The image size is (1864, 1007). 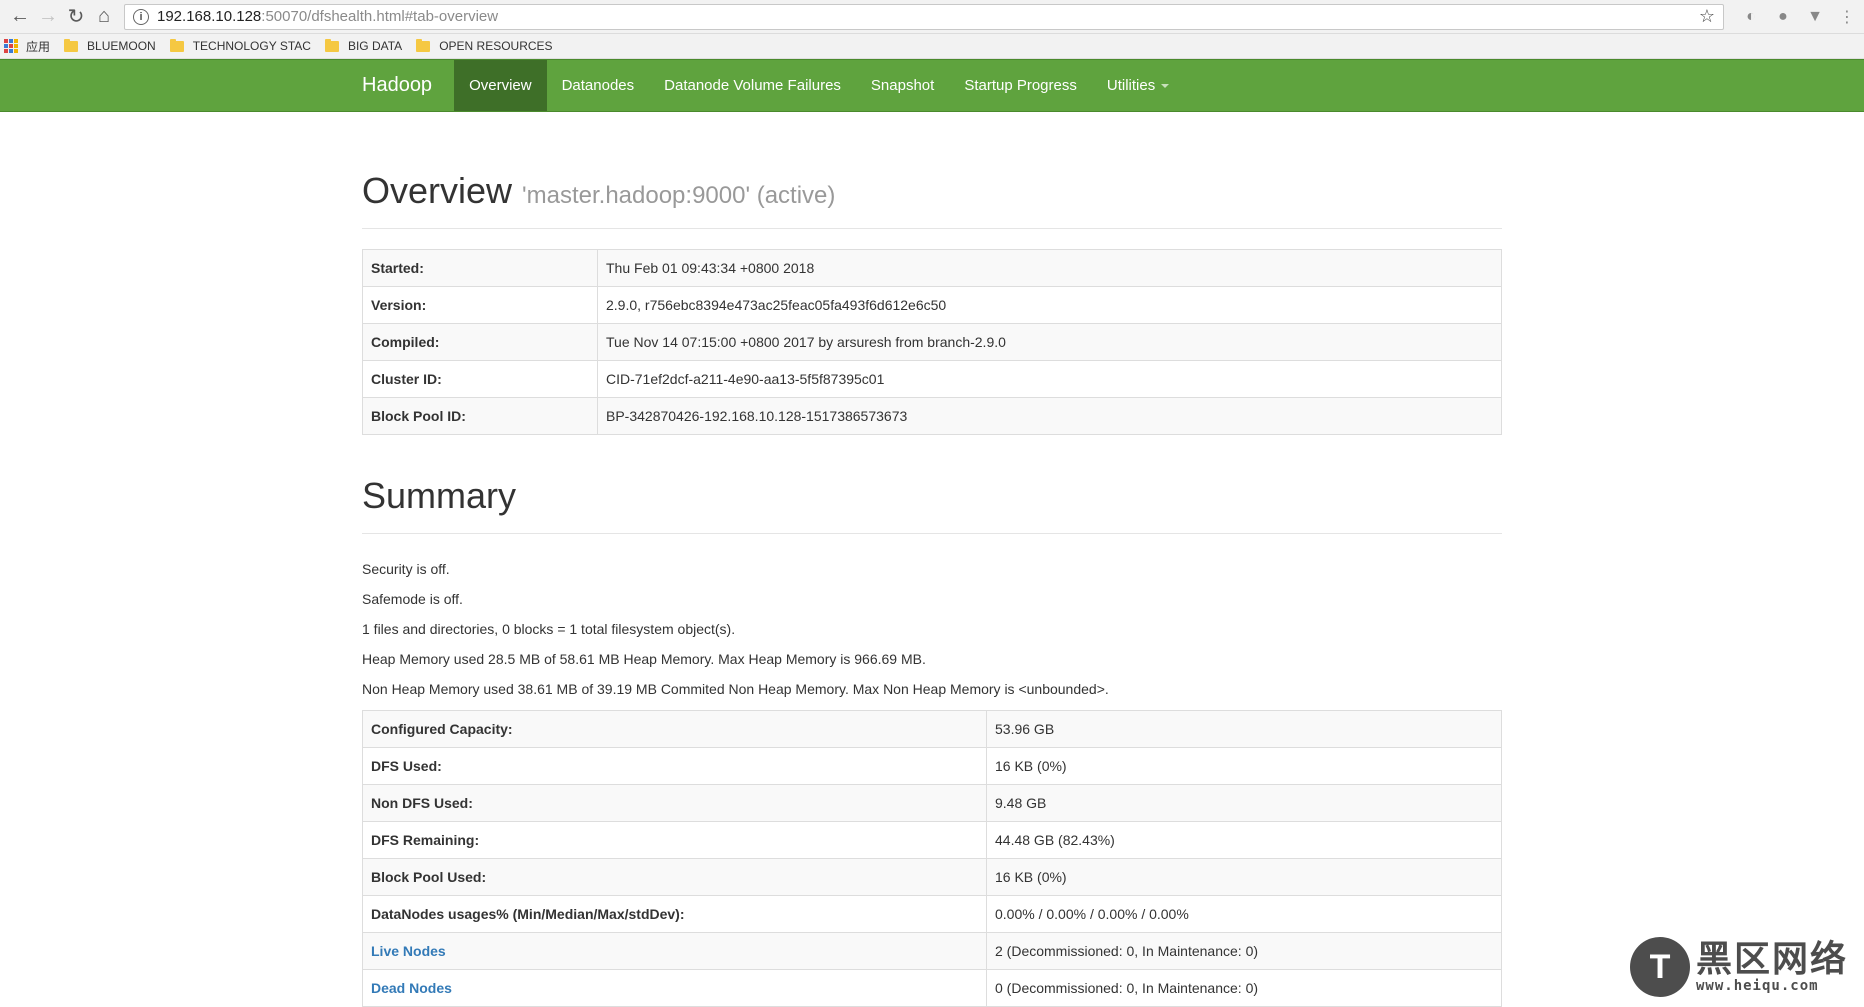 I want to click on row-key: Block Pool Used:, so click(x=674, y=877).